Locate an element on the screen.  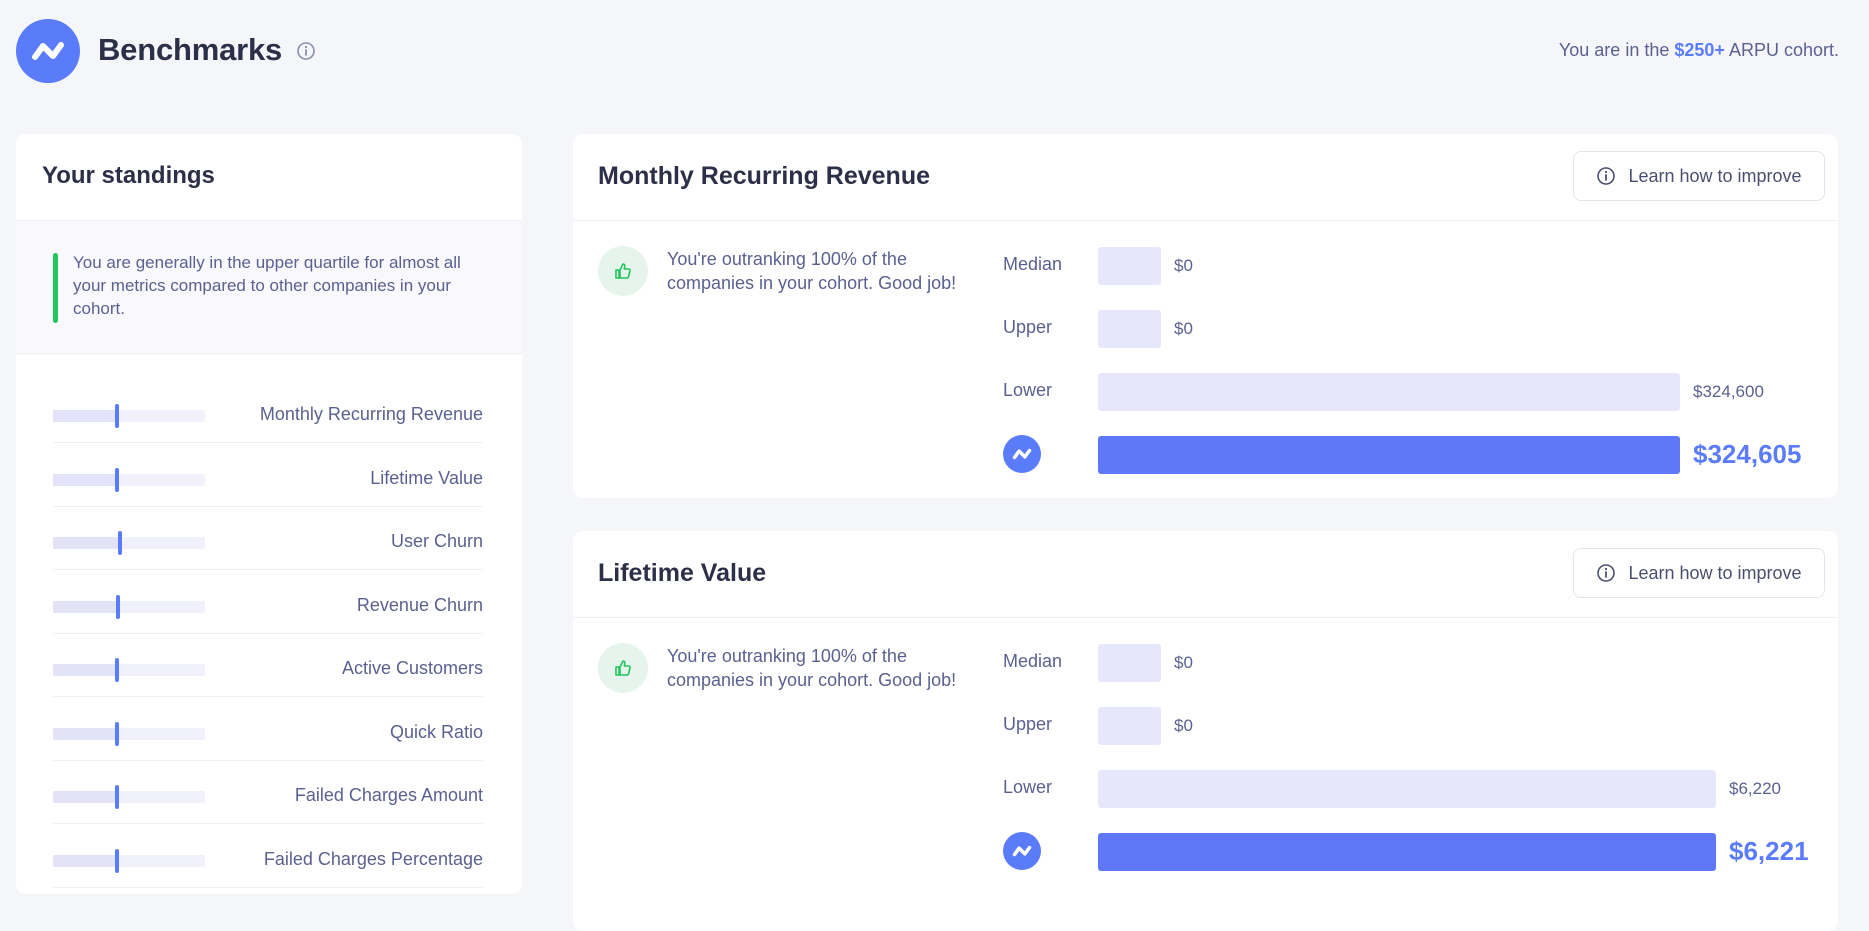
metric-label: Failed Charges Percentage is located at coordinates (373, 858).